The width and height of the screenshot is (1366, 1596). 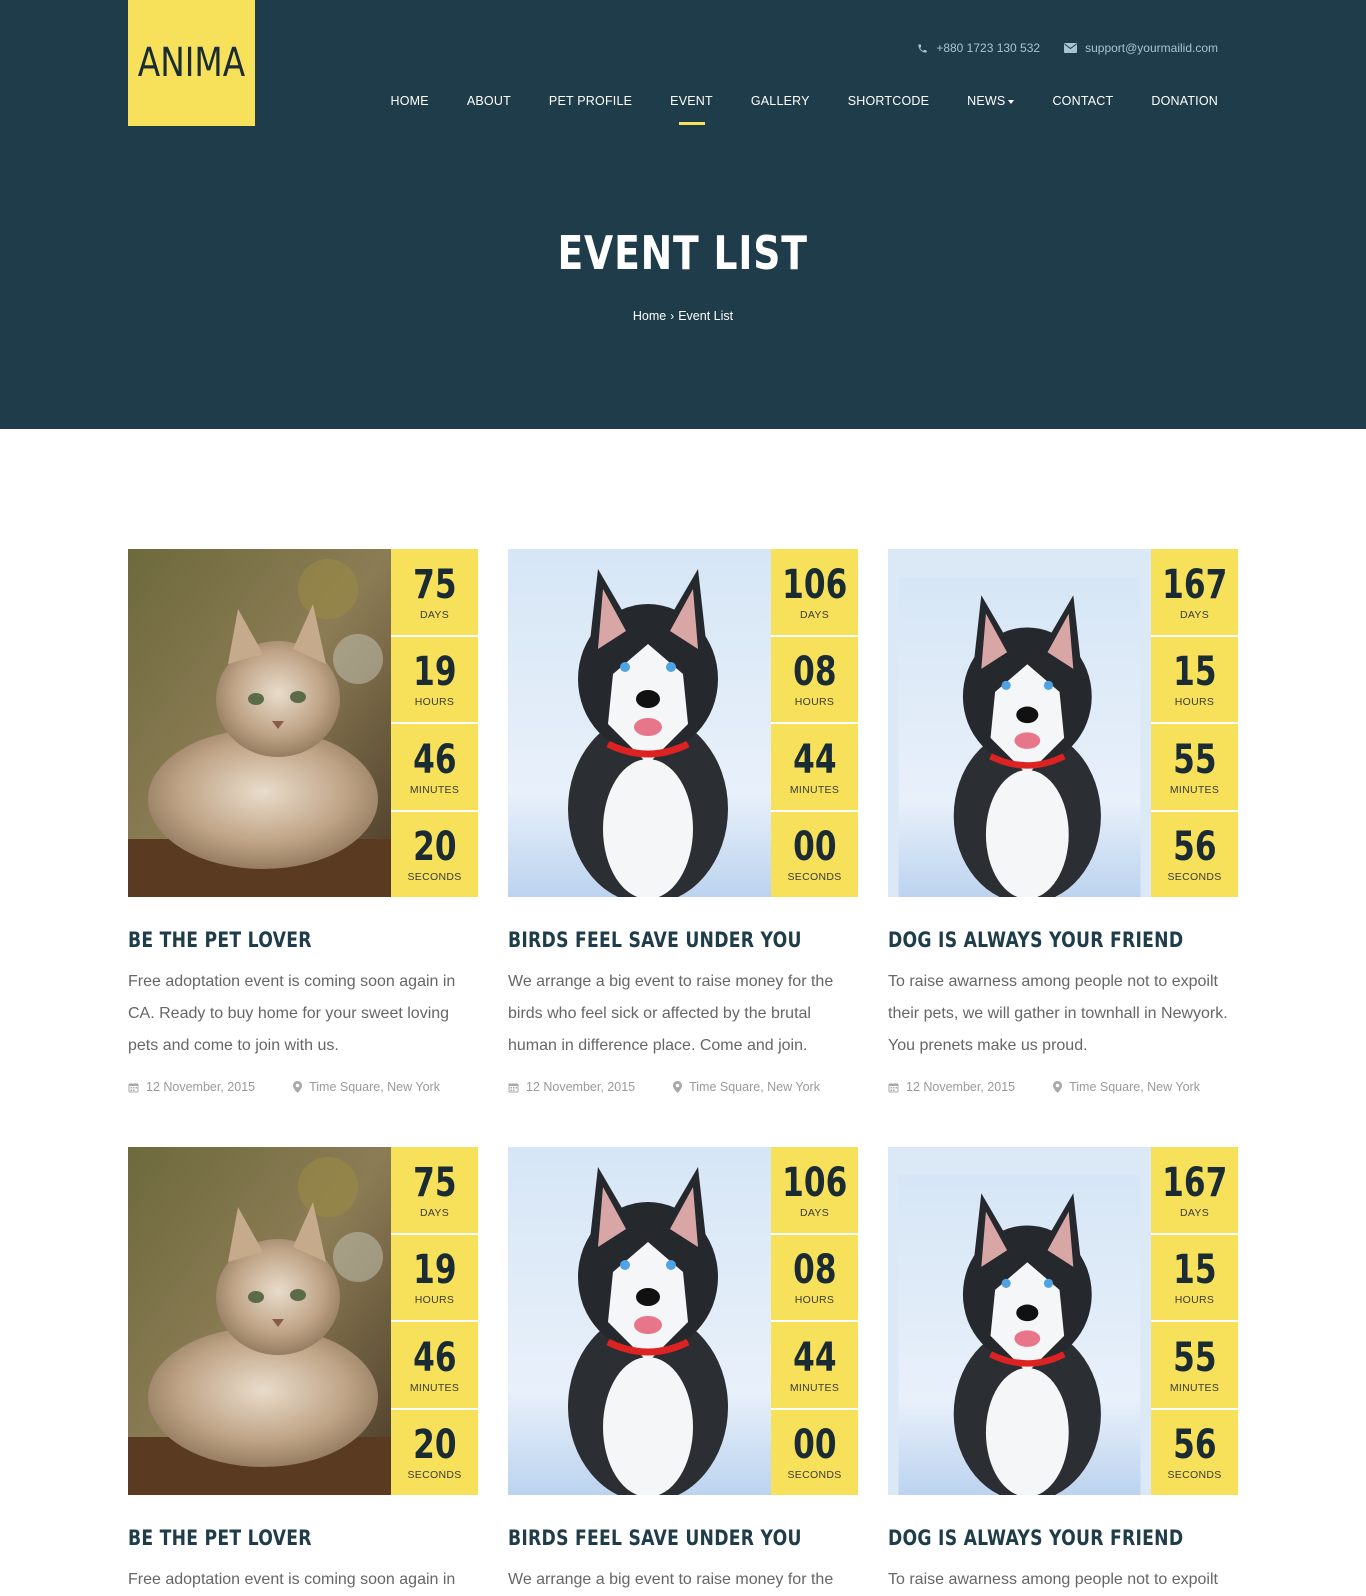 I want to click on nav-donation: DONATION, so click(x=1175, y=101).